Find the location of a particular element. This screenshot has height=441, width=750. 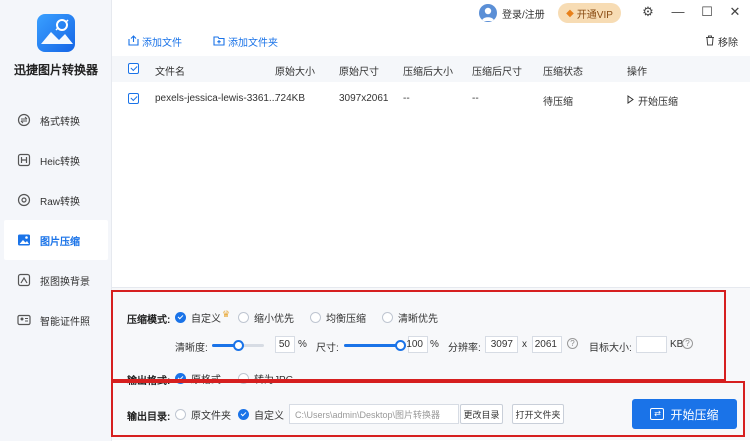

toolbar: 添加文件 添加文件夹 移除 is located at coordinates (431, 42).